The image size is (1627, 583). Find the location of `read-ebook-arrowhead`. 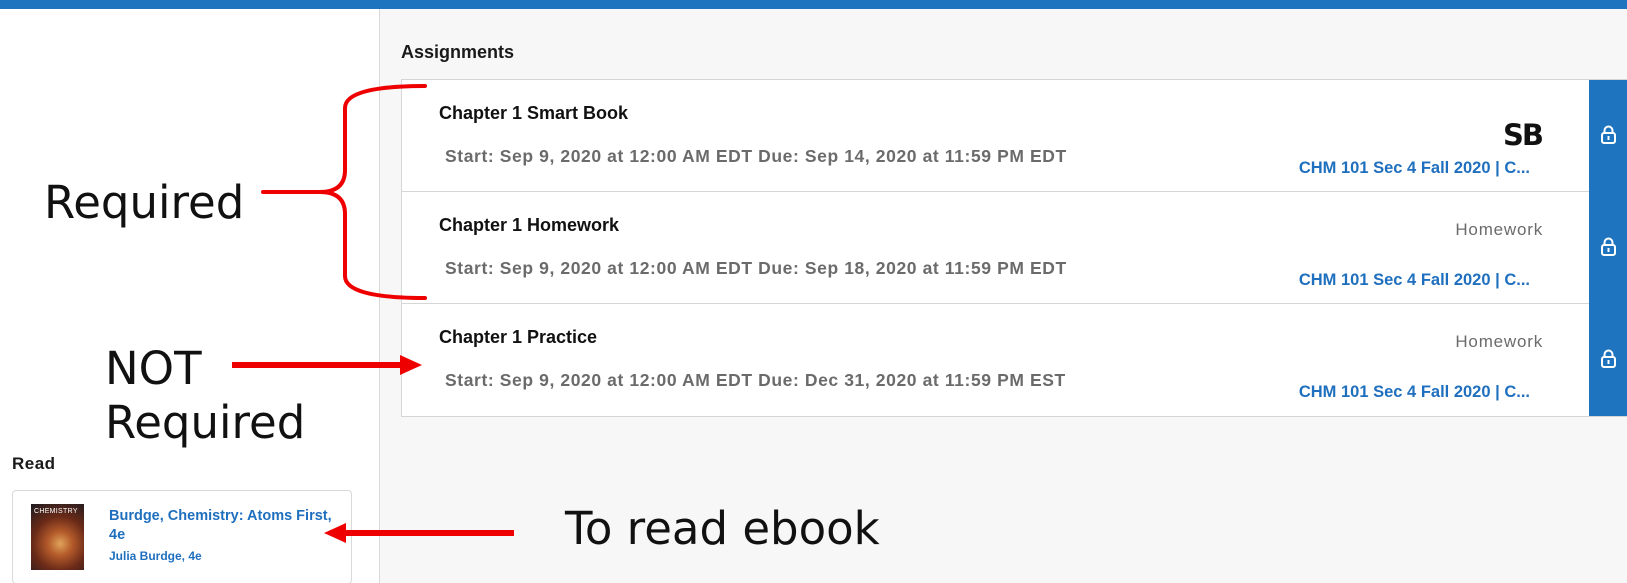

read-ebook-arrowhead is located at coordinates (335, 533).